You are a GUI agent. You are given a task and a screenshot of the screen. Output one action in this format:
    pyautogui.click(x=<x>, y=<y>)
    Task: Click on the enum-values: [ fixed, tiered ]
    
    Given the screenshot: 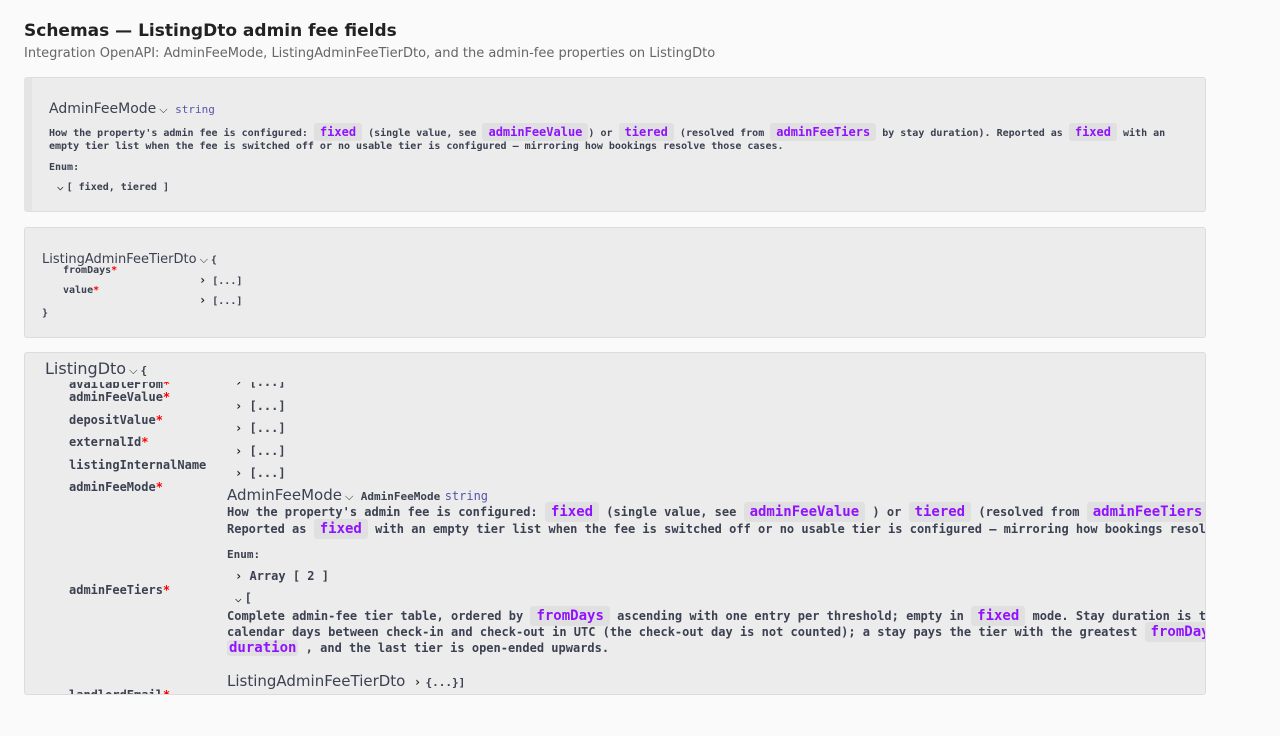 What is the action you would take?
    pyautogui.click(x=117, y=187)
    